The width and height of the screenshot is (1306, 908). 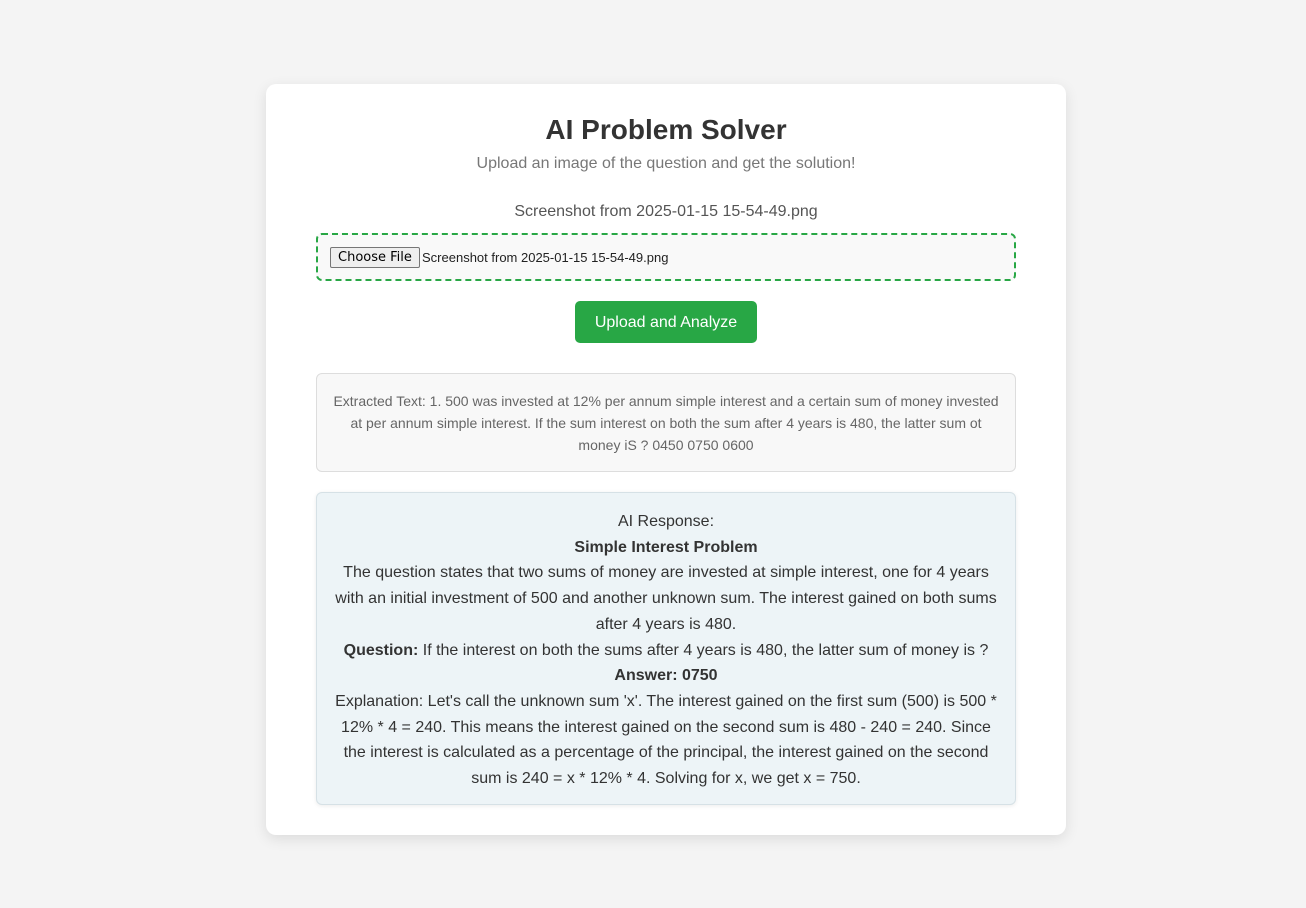 I want to click on upload-and-analyze-button: Upload and Analyze, so click(x=666, y=322).